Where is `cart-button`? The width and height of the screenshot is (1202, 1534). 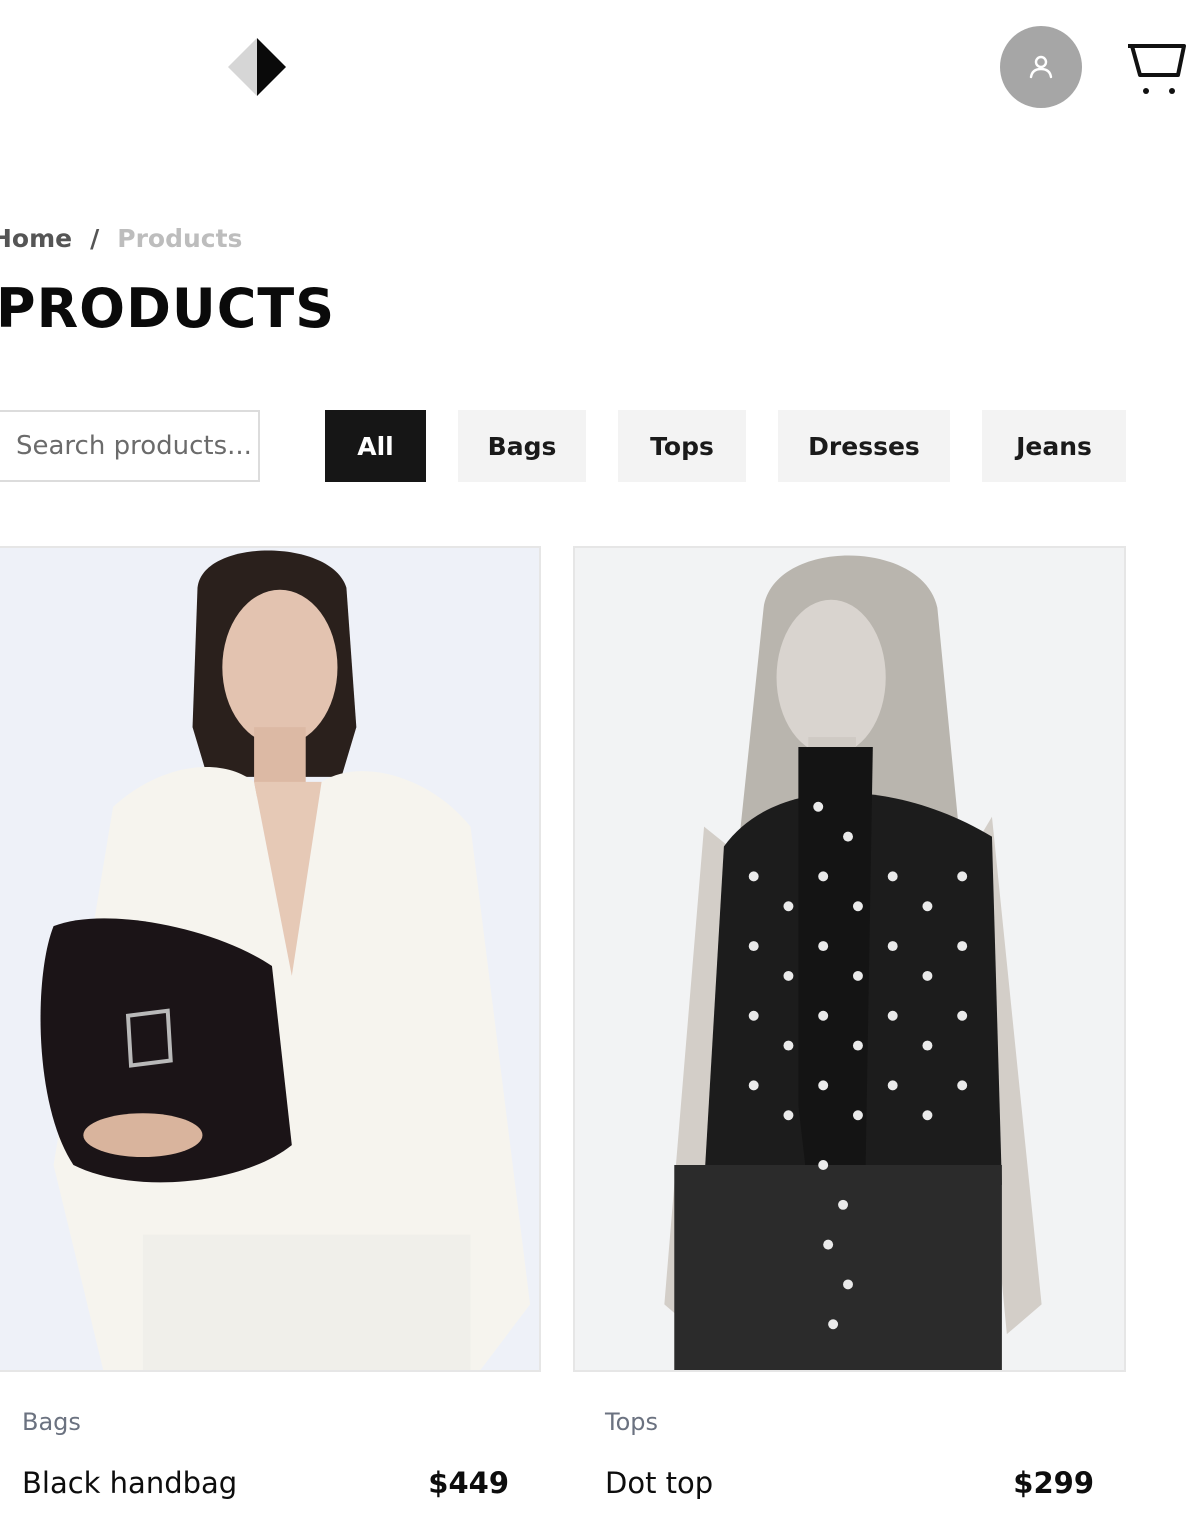
cart-button is located at coordinates (1156, 70).